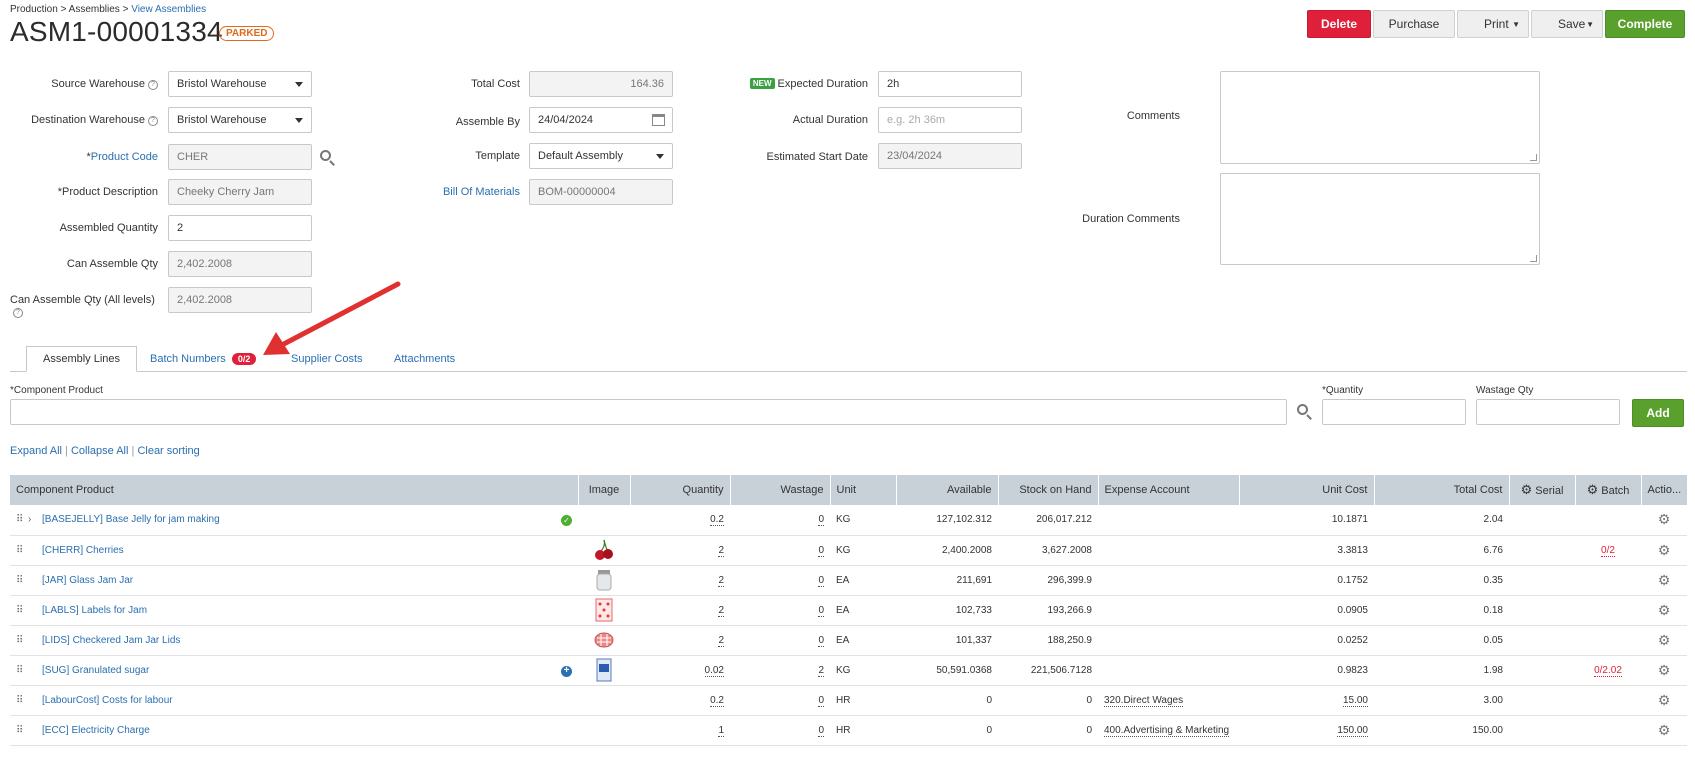  I want to click on clear-sorting-link: Clear sorting, so click(168, 451).